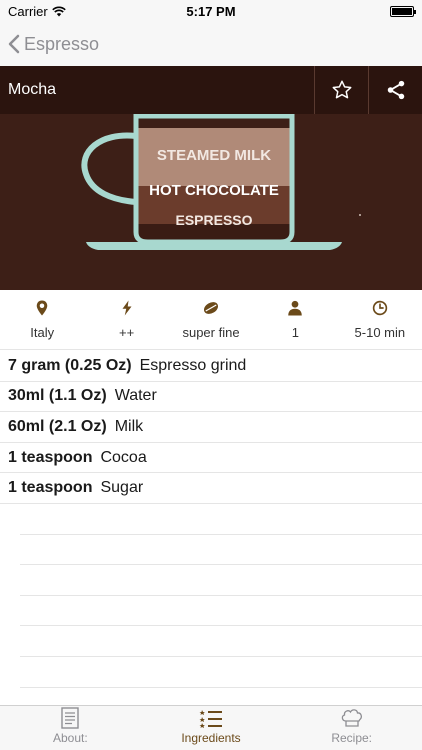  I want to click on info-strength-value: ++, so click(127, 332).